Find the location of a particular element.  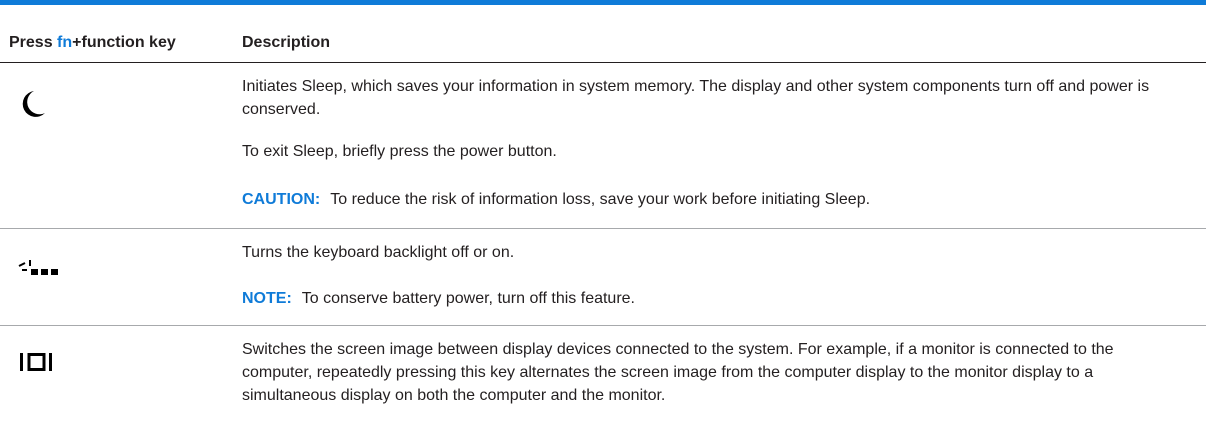

table-header-row: Press fn+function key Description is located at coordinates (603, 34).